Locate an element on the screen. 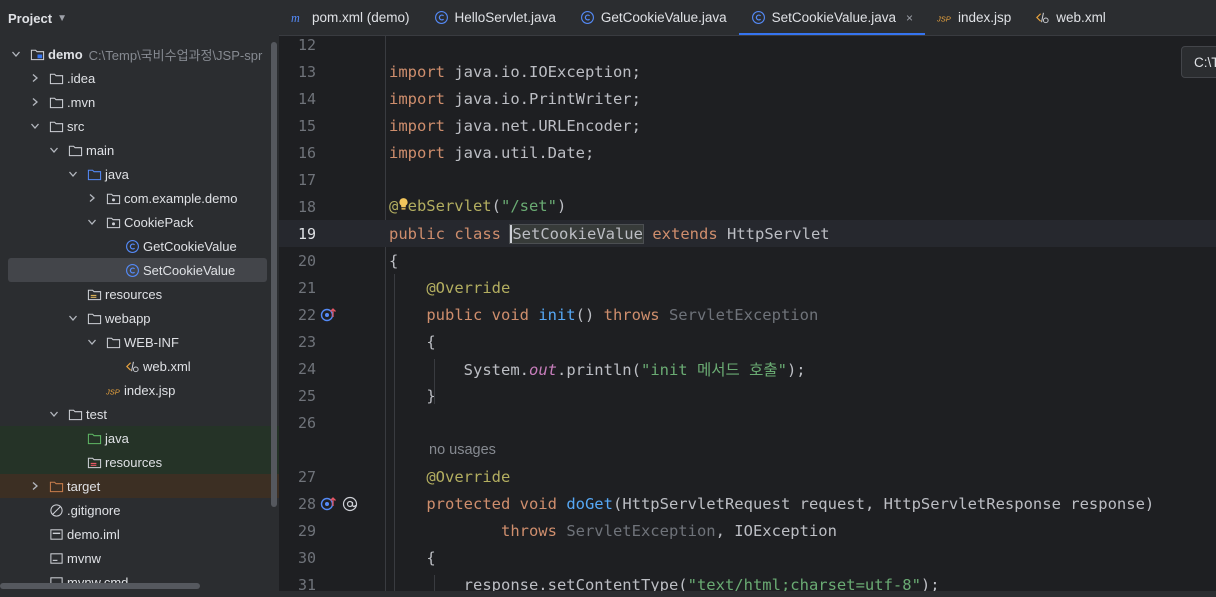  tree-item: JSP index.jsp is located at coordinates (139, 390).